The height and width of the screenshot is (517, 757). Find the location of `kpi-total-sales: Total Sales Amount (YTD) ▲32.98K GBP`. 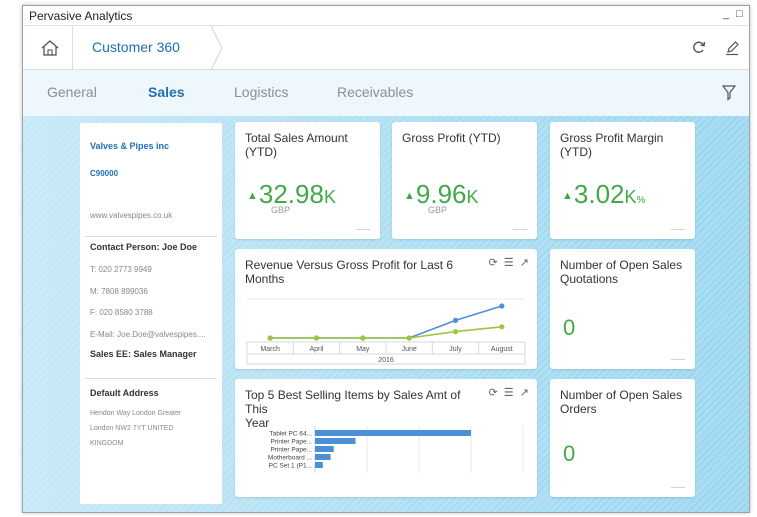

kpi-total-sales: Total Sales Amount (YTD) ▲32.98K GBP is located at coordinates (307, 180).